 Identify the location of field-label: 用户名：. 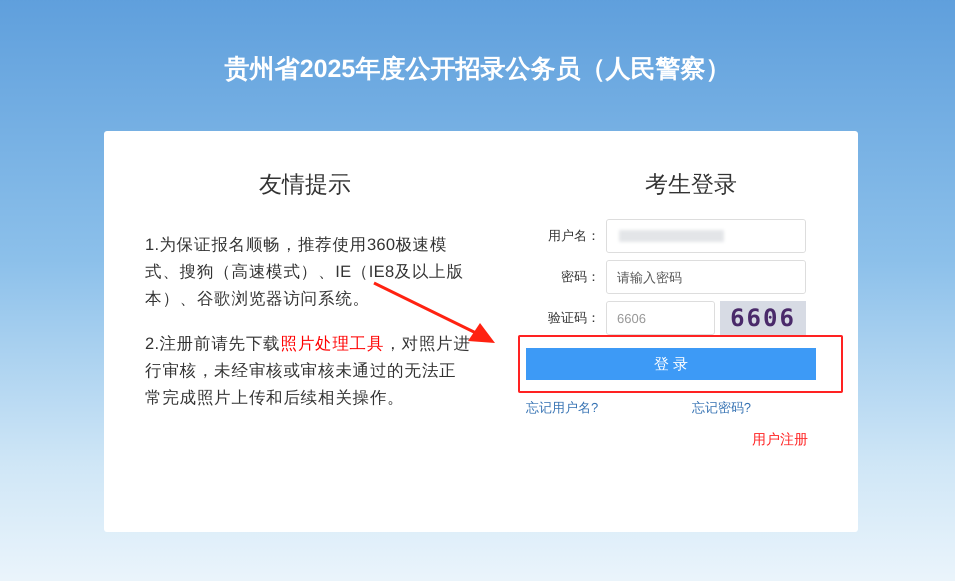
(574, 236).